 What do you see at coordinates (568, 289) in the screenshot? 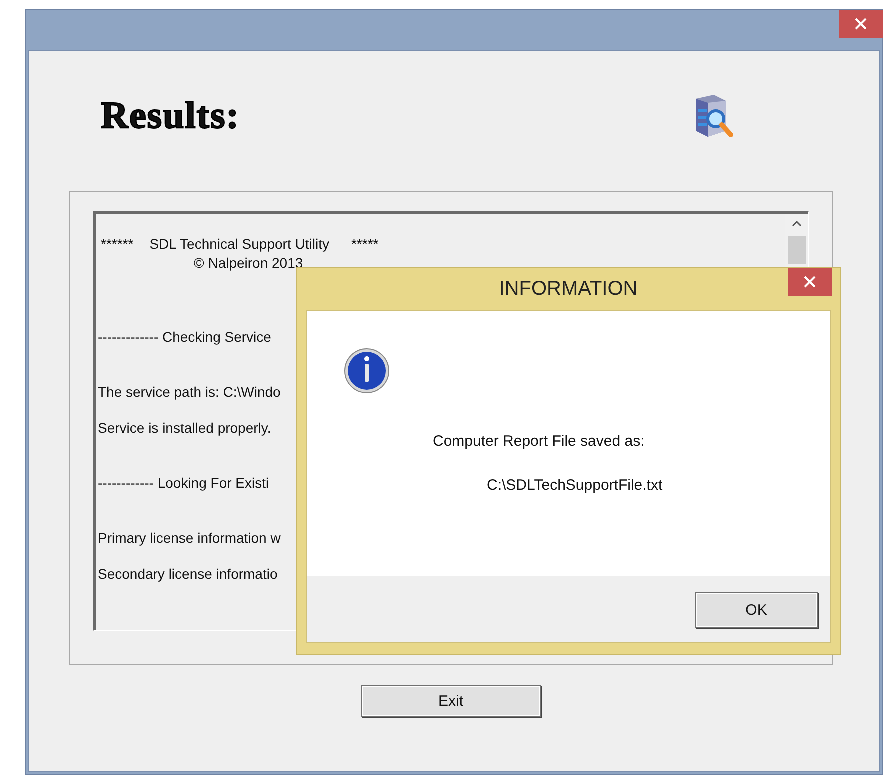
I see `dialog-title: INFORMATION` at bounding box center [568, 289].